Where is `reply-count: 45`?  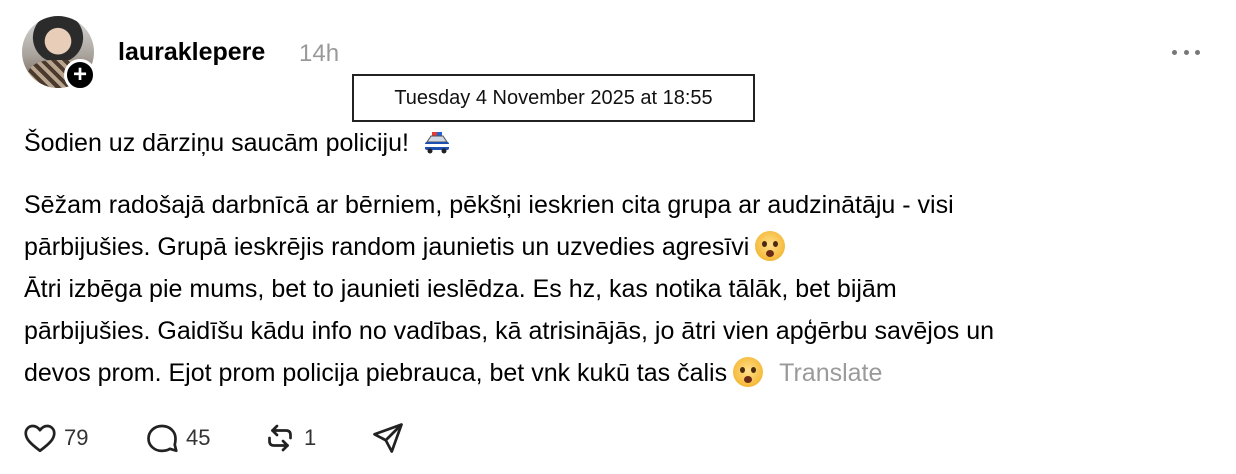 reply-count: 45 is located at coordinates (198, 437).